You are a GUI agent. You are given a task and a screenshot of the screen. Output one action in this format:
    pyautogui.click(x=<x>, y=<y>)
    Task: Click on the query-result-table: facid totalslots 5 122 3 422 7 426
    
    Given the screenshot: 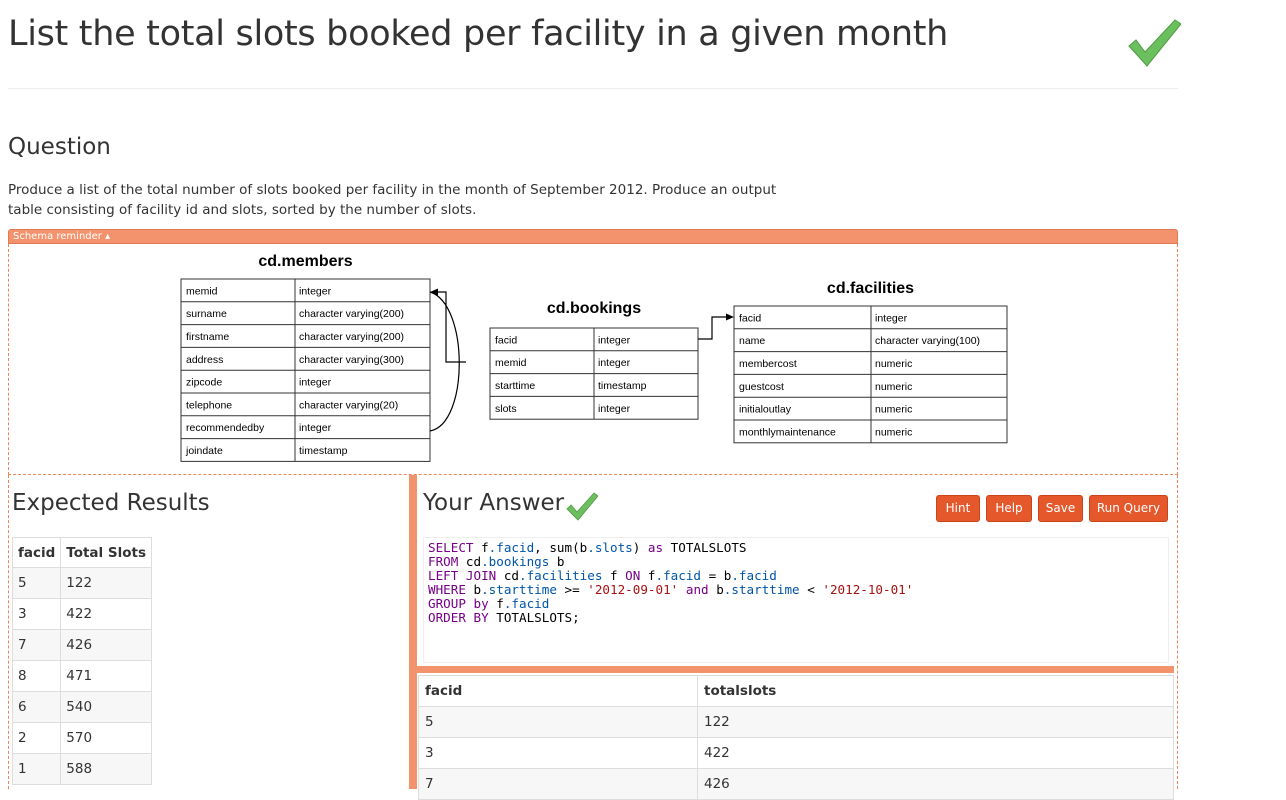 What is the action you would take?
    pyautogui.click(x=796, y=737)
    